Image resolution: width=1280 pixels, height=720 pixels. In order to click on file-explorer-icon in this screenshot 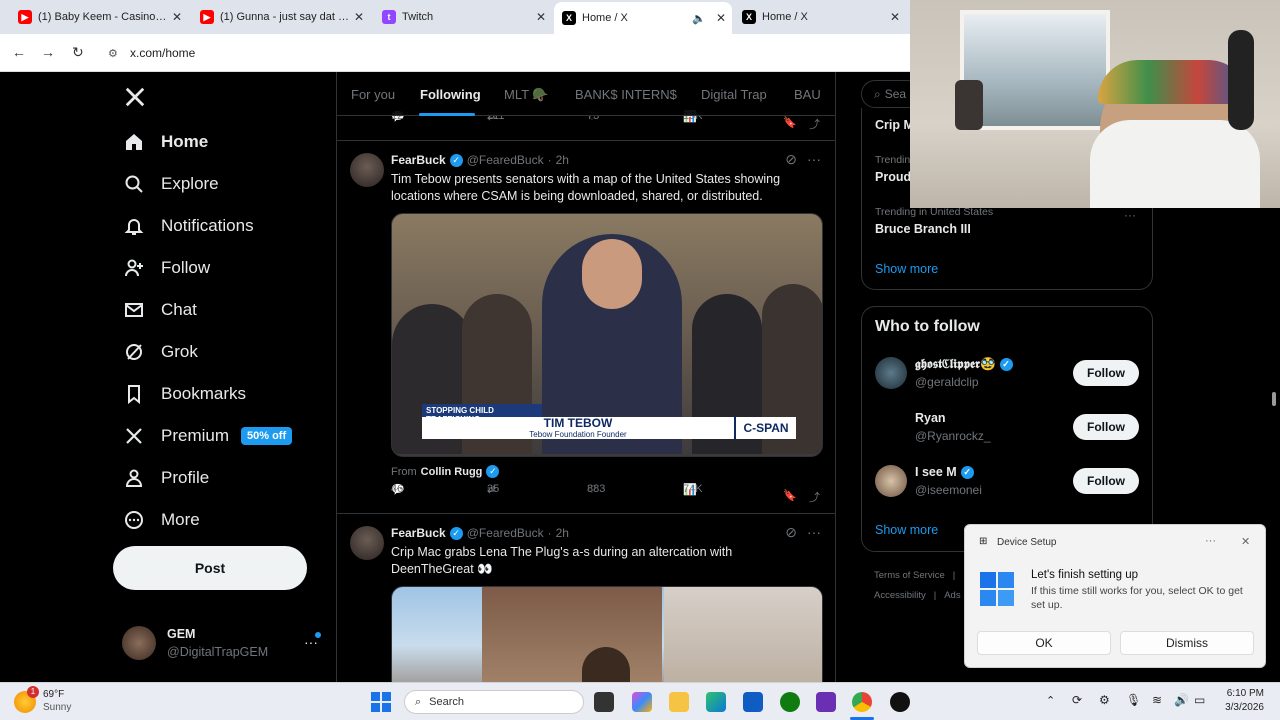, I will do `click(679, 702)`.